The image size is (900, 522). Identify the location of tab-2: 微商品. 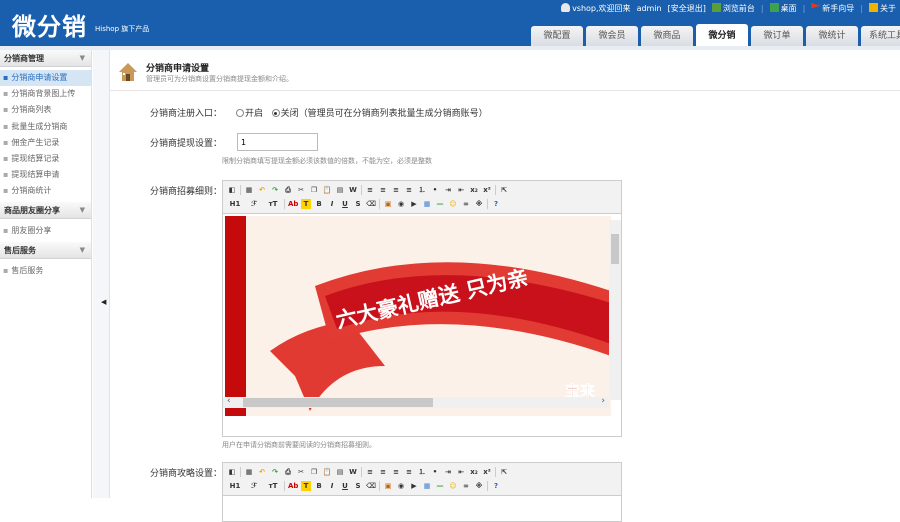
(667, 36).